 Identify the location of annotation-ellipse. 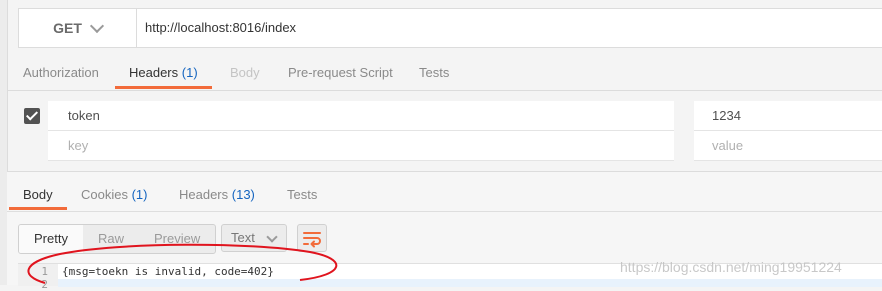
(182, 263).